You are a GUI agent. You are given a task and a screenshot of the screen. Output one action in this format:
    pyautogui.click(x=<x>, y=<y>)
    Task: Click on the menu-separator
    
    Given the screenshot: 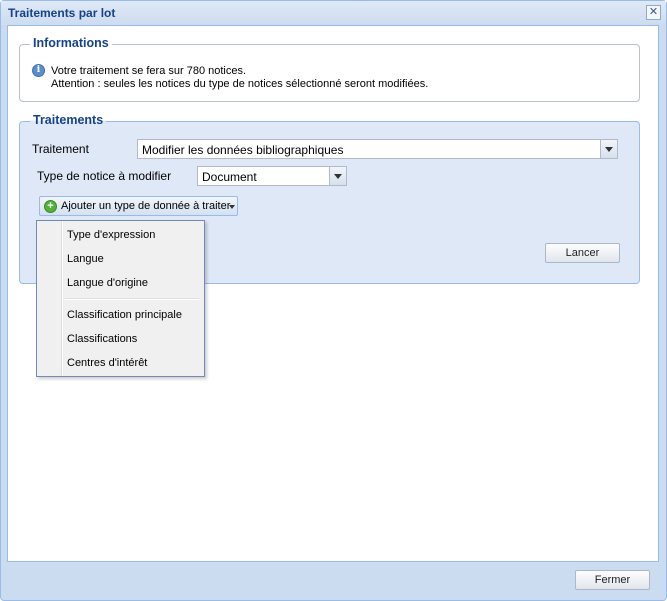 What is the action you would take?
    pyautogui.click(x=132, y=299)
    